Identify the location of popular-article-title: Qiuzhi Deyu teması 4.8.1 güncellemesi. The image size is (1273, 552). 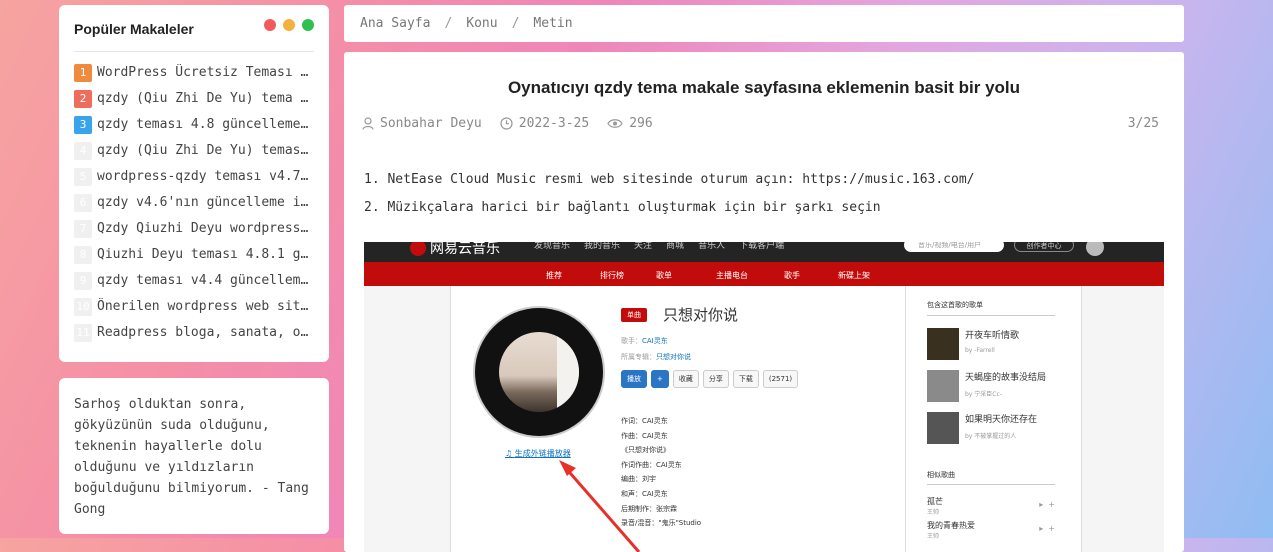
(205, 254).